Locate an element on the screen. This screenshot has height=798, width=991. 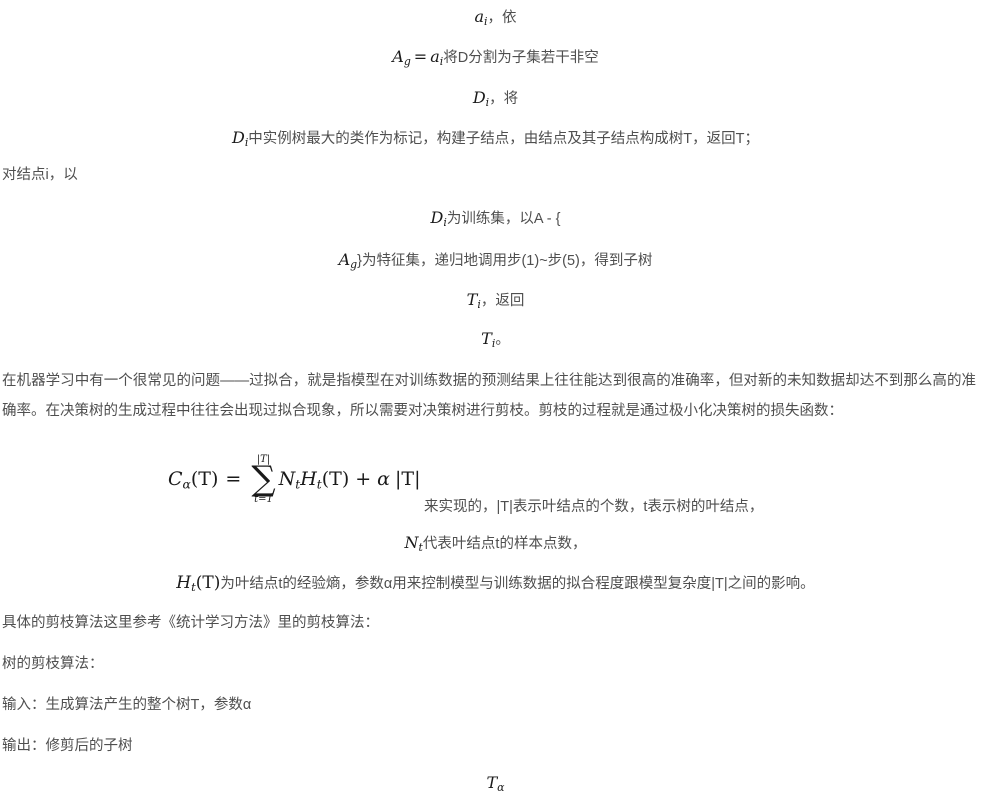
math-equals: = is located at coordinates (233, 479).